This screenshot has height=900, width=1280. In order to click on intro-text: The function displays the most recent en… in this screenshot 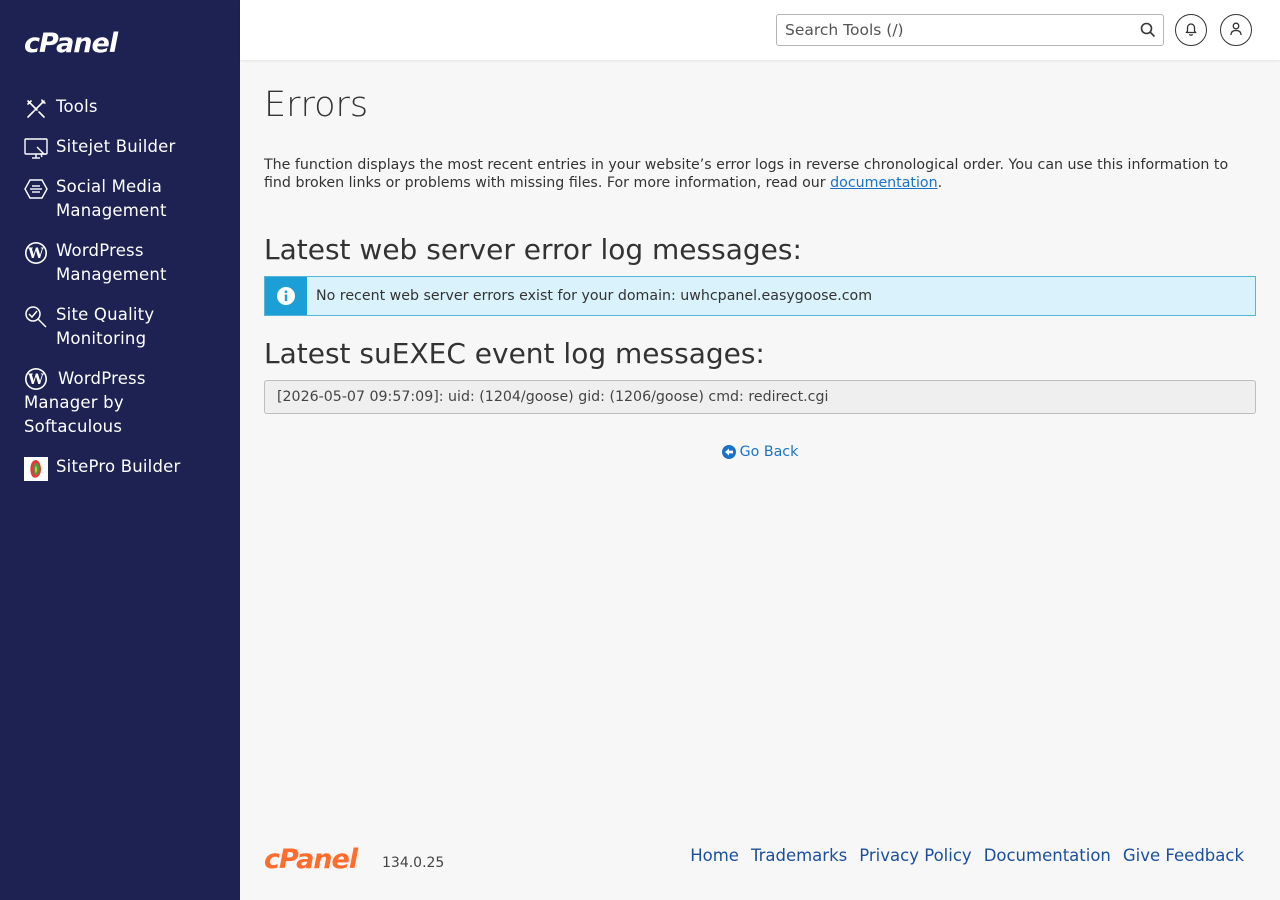, I will do `click(746, 174)`.